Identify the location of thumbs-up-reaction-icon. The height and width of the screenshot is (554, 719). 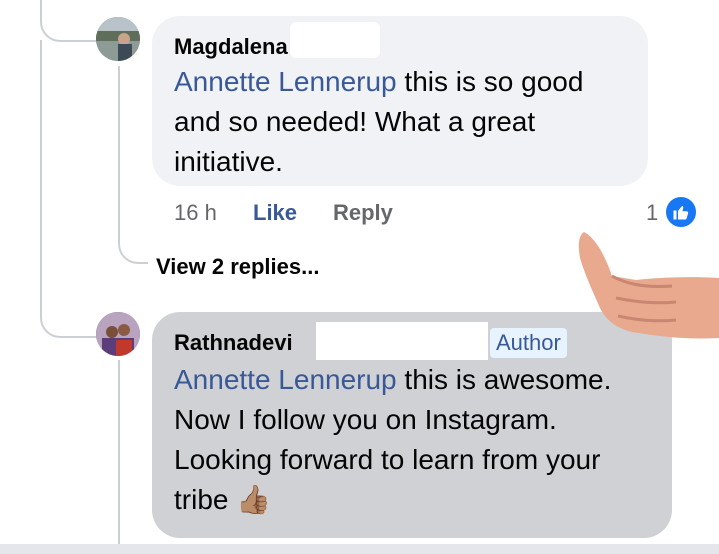
(681, 212).